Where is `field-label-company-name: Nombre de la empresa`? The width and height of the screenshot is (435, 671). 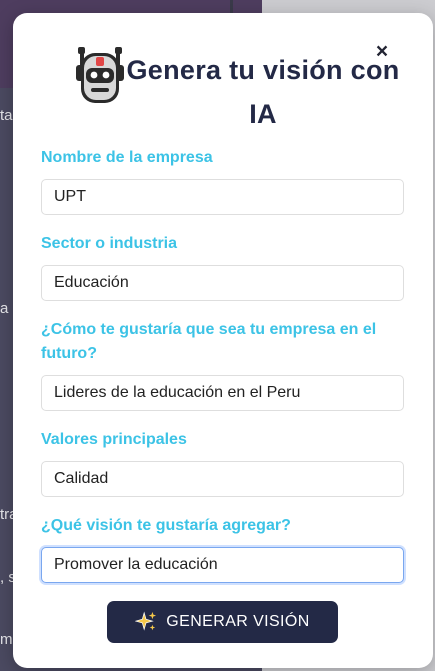 field-label-company-name: Nombre de la empresa is located at coordinates (127, 157).